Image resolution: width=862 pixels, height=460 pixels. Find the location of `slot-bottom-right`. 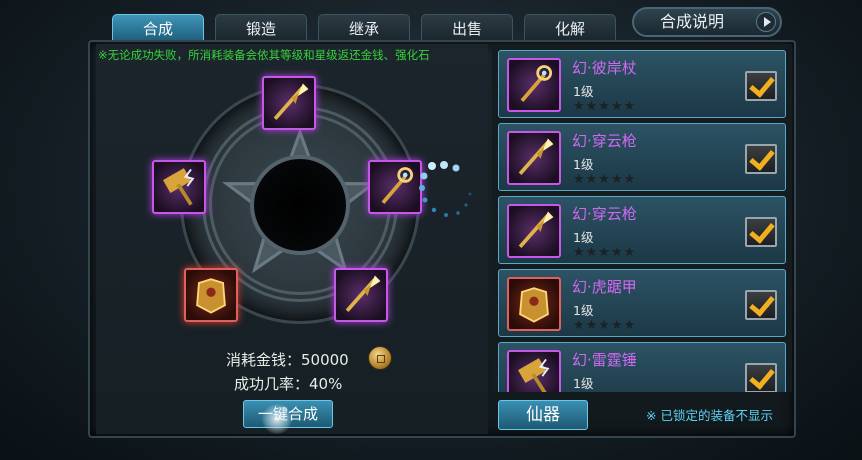

slot-bottom-right is located at coordinates (361, 295).